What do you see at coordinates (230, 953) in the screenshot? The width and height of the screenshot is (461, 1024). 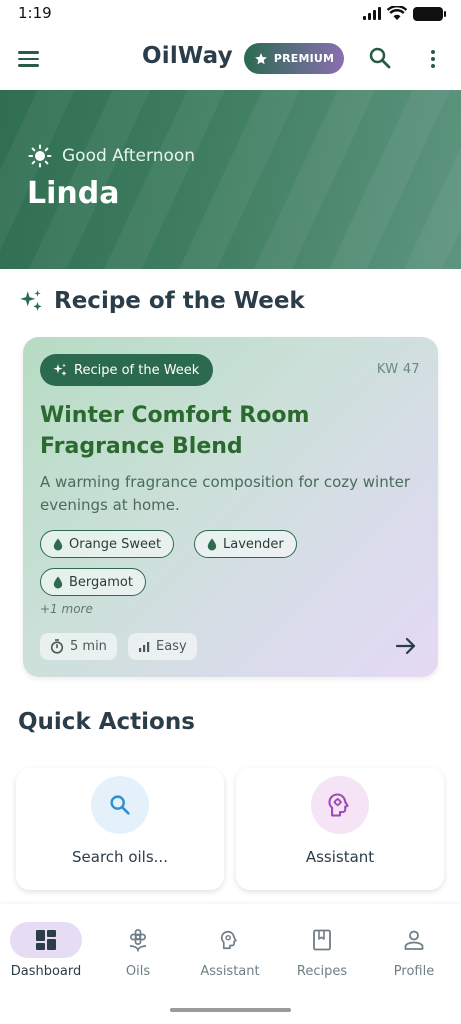 I see `nav-item-assistant: Assistant` at bounding box center [230, 953].